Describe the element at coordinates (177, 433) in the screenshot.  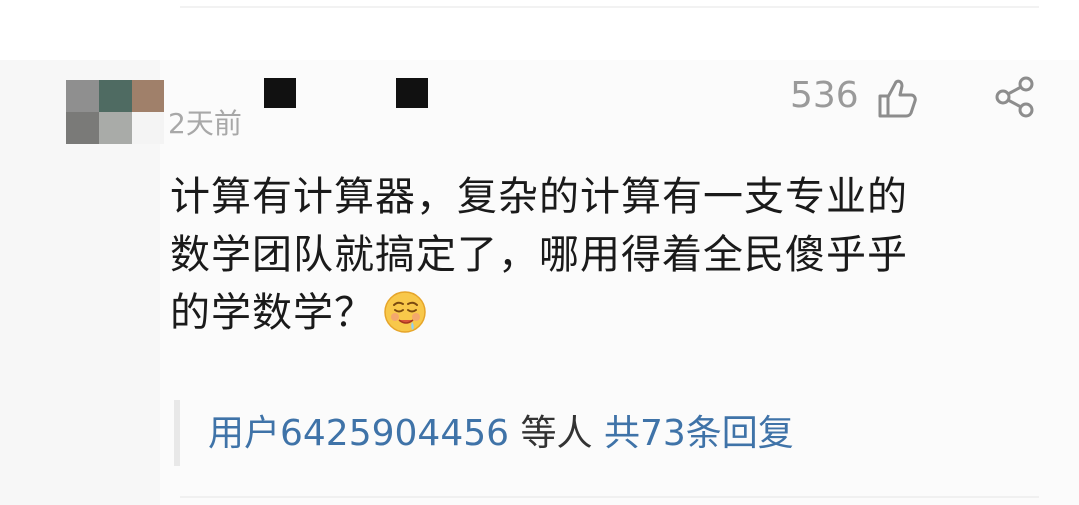
I see `reply-indicator-bar` at that location.